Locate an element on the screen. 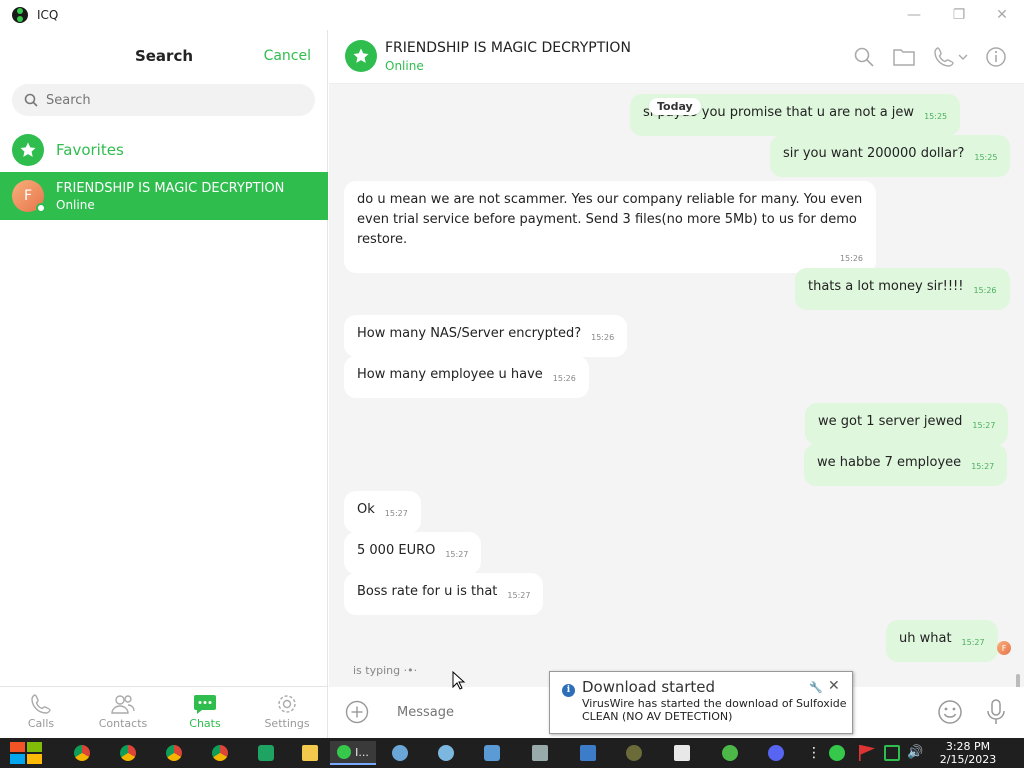  search-input is located at coordinates (166, 100).